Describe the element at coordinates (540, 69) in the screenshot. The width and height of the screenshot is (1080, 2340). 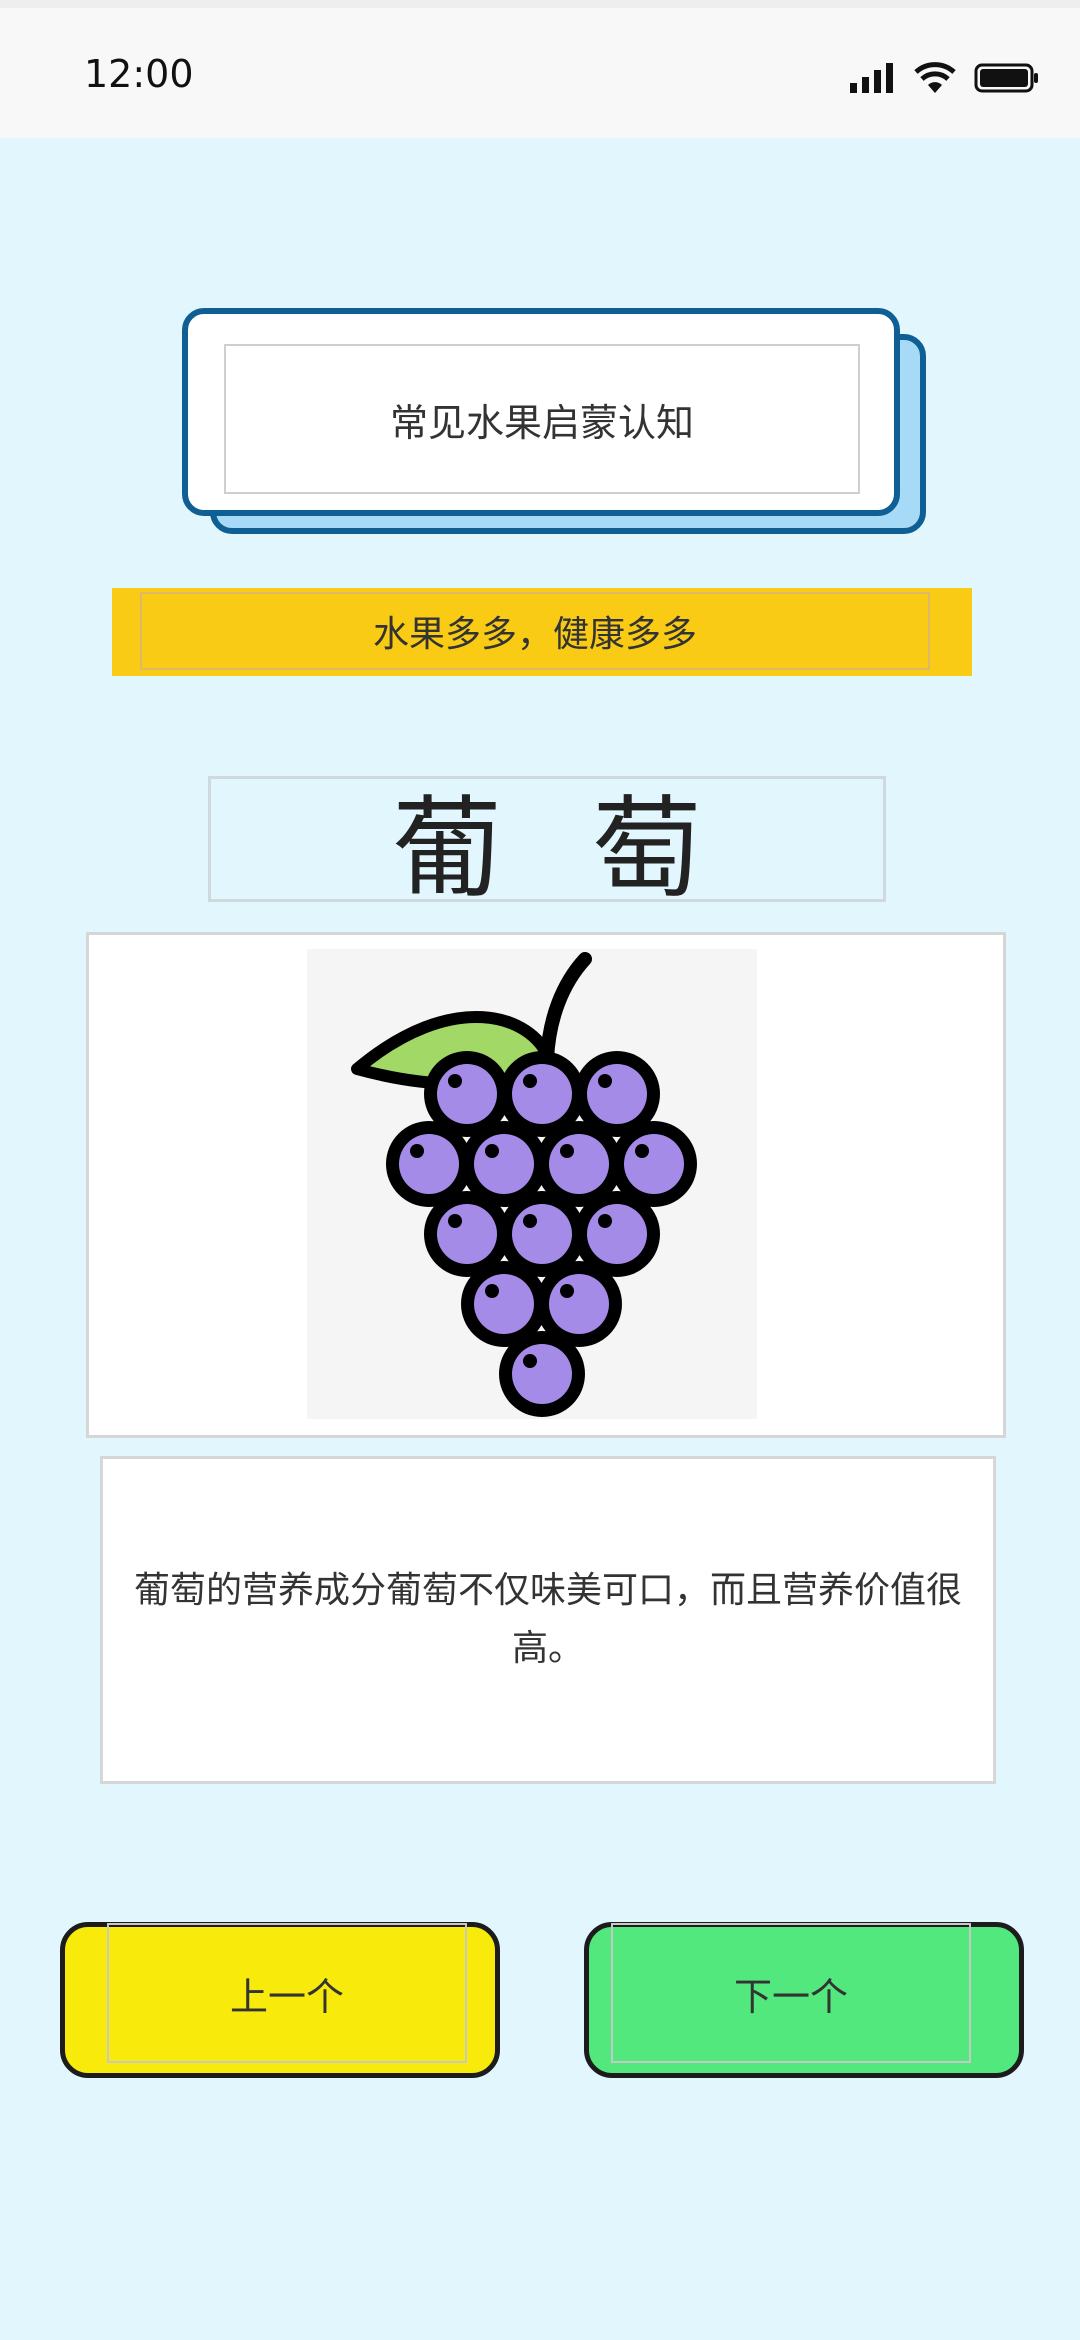
I see `status-bar: 12:00` at that location.